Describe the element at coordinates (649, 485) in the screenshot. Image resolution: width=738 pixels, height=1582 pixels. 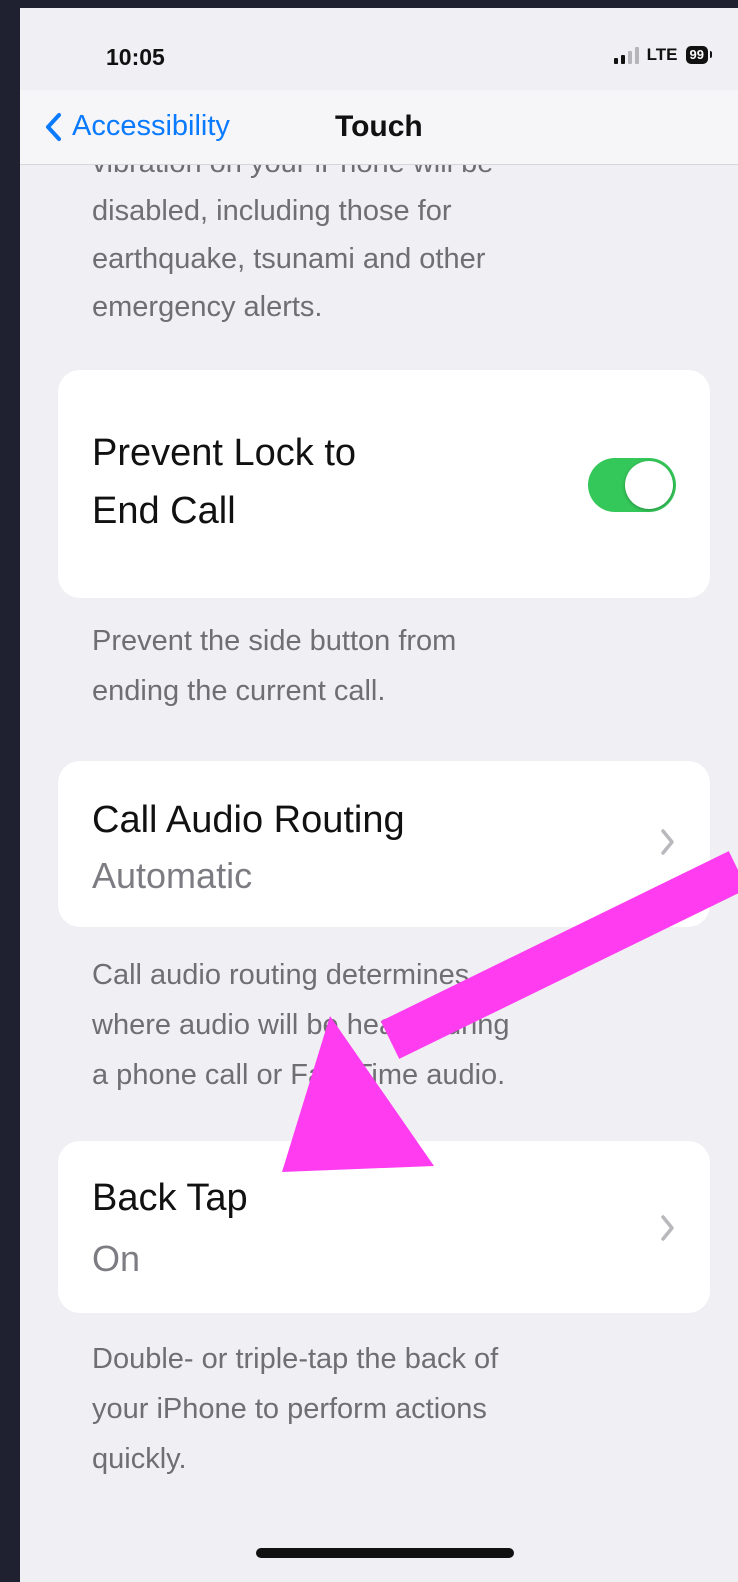
I see `toggle-knob` at that location.